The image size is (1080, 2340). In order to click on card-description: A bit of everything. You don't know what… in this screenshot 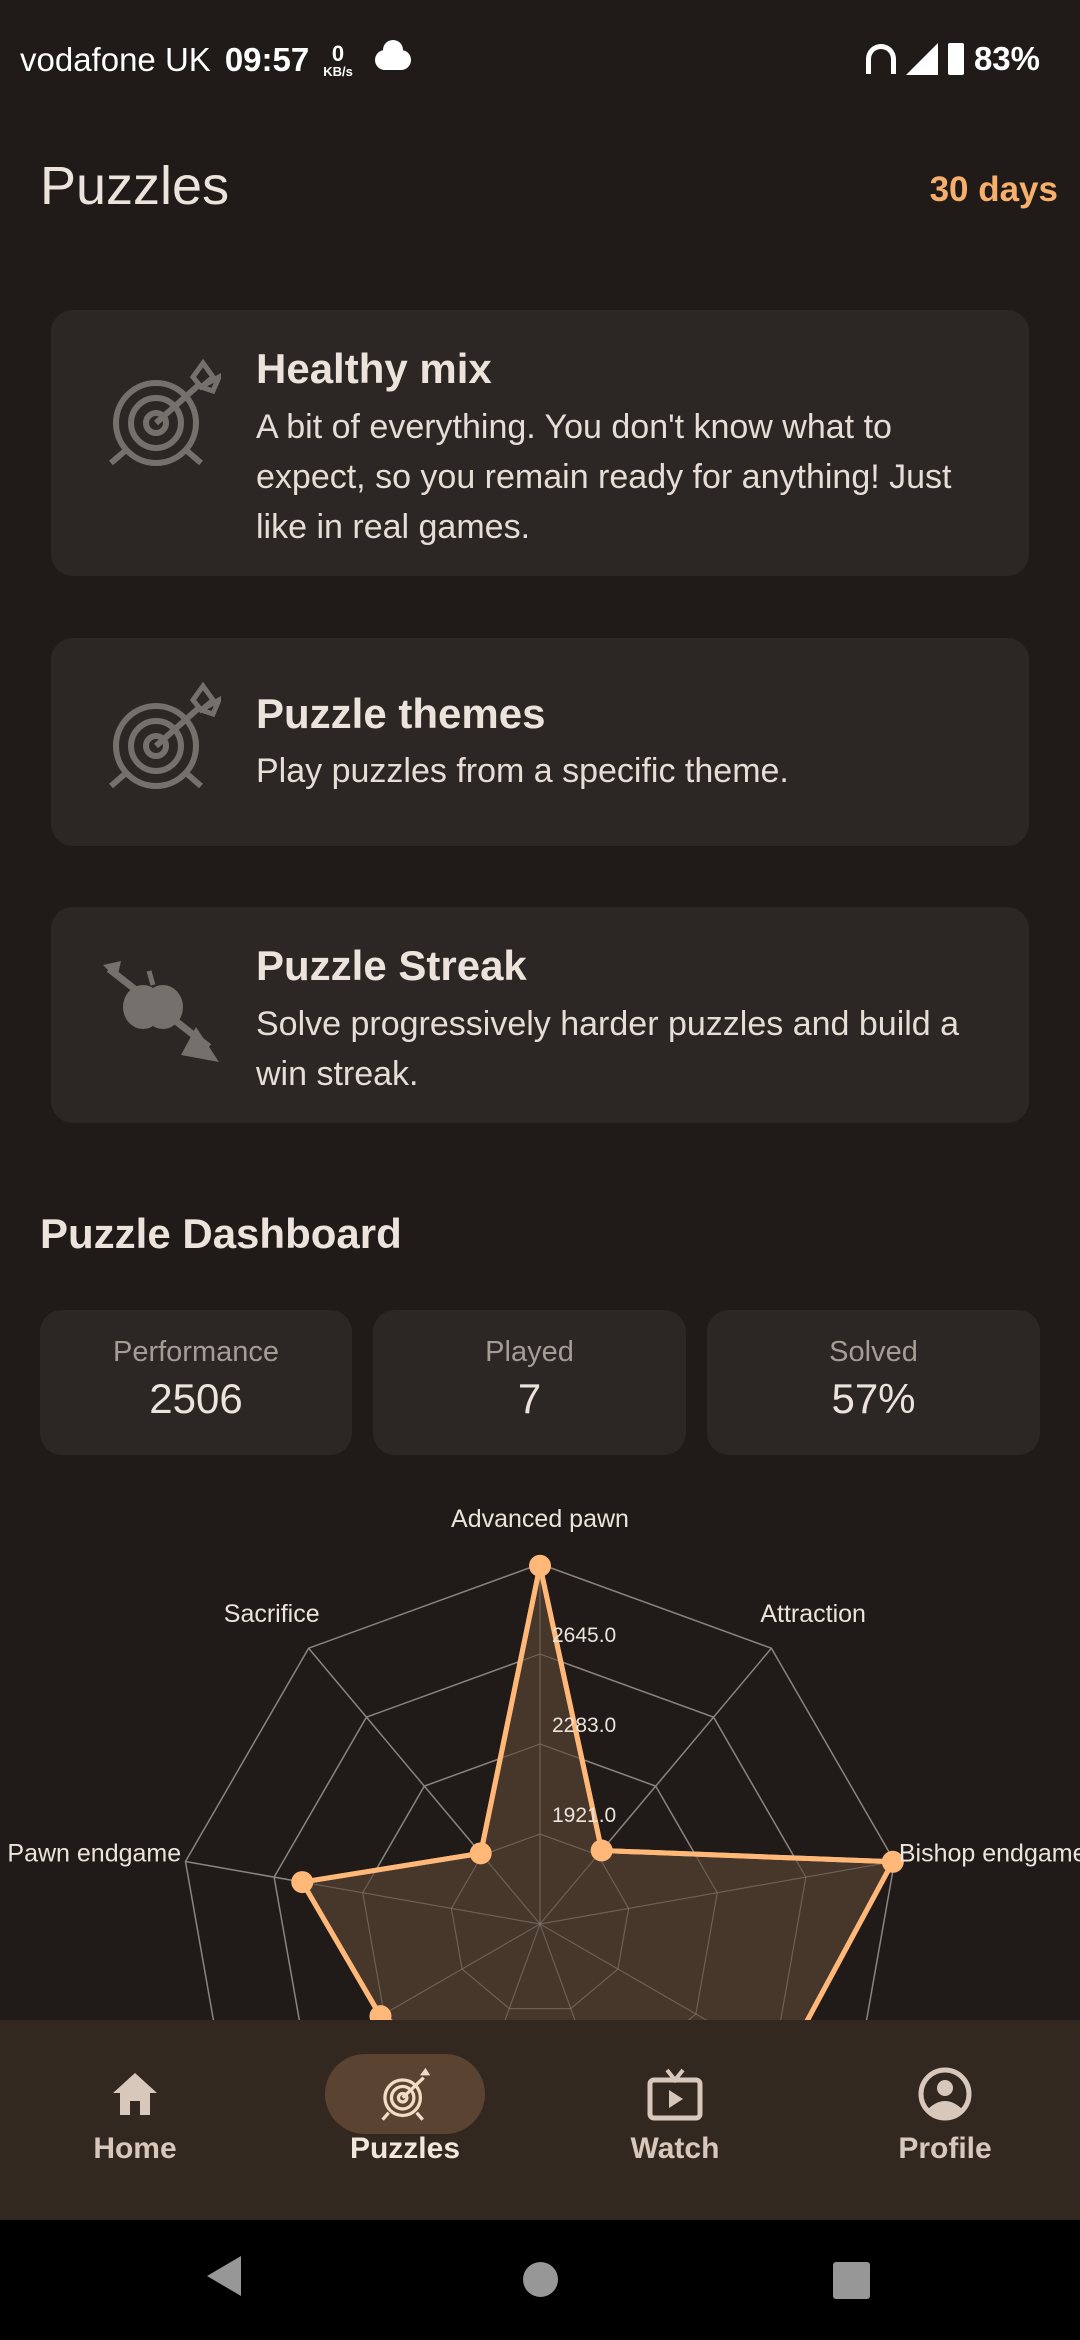, I will do `click(604, 477)`.